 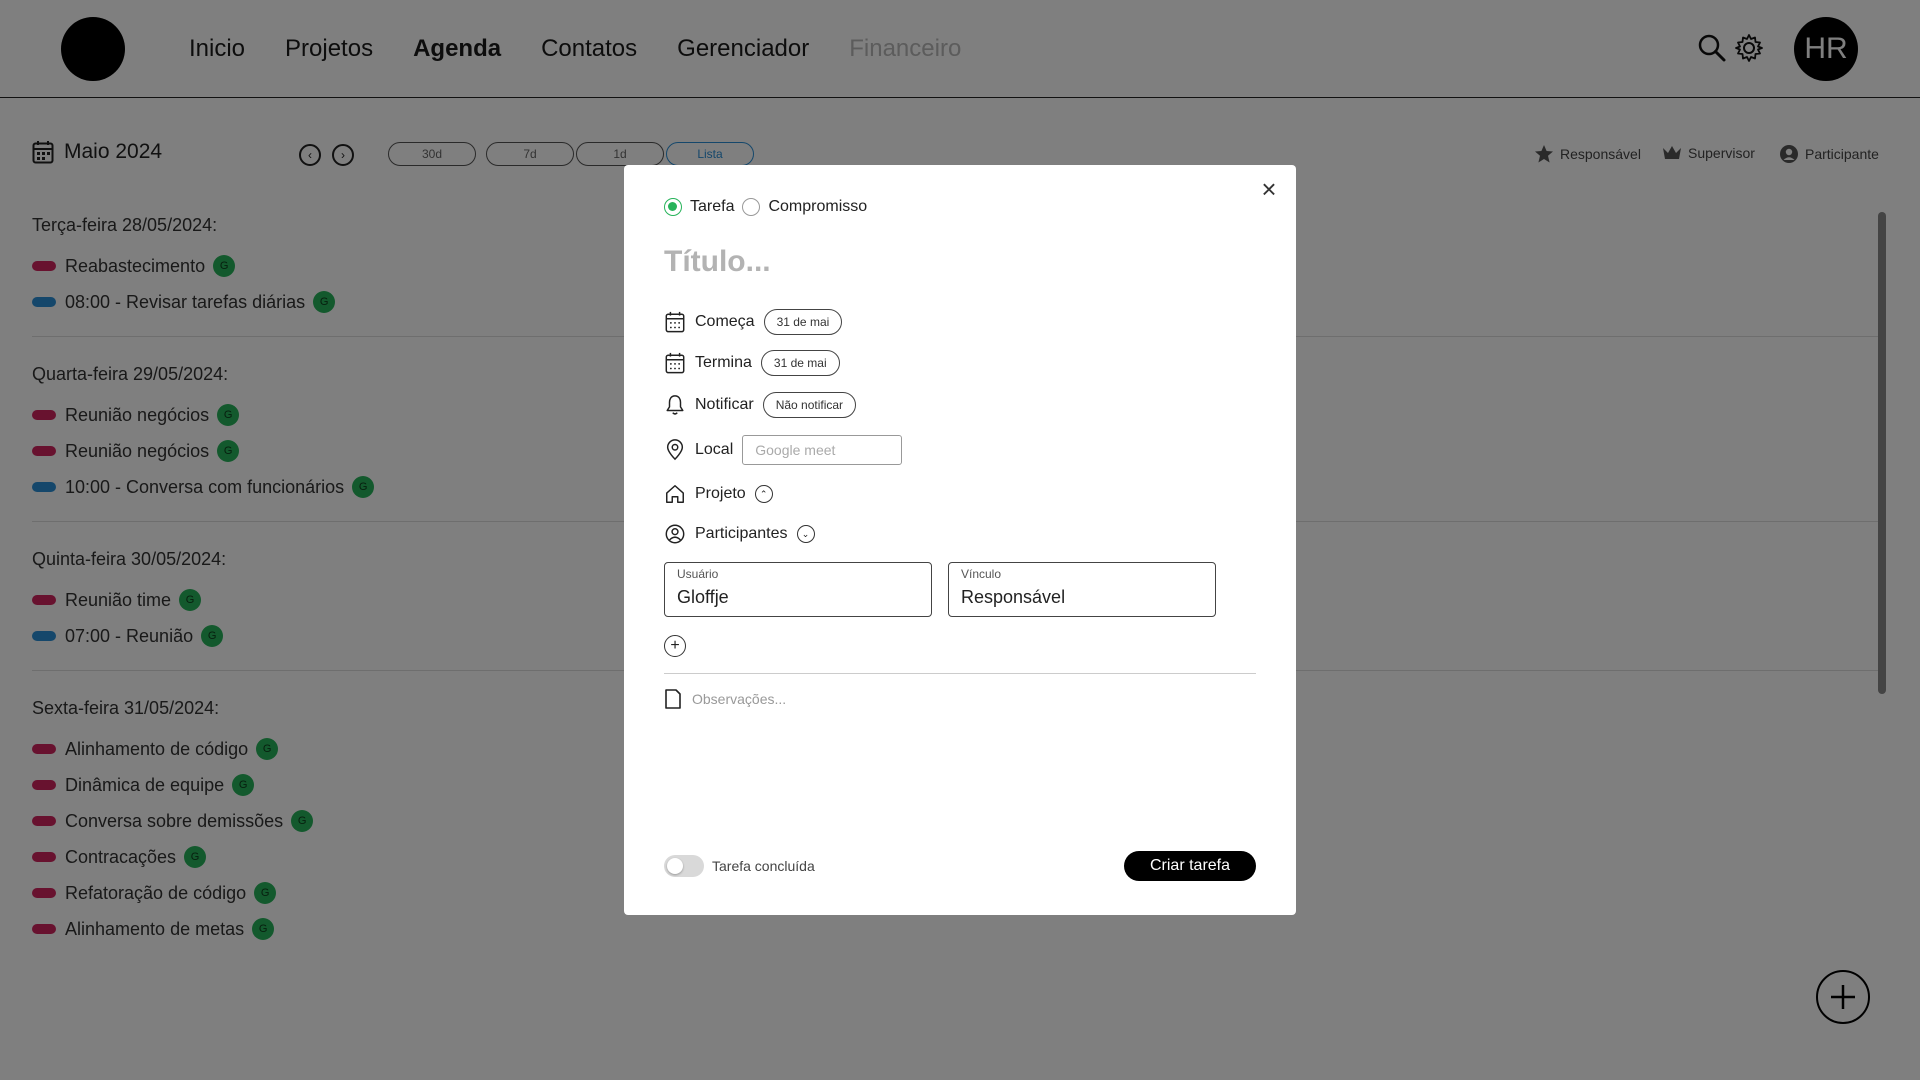 What do you see at coordinates (803, 322) in the screenshot?
I see `starts-date-chip: 31 de mai` at bounding box center [803, 322].